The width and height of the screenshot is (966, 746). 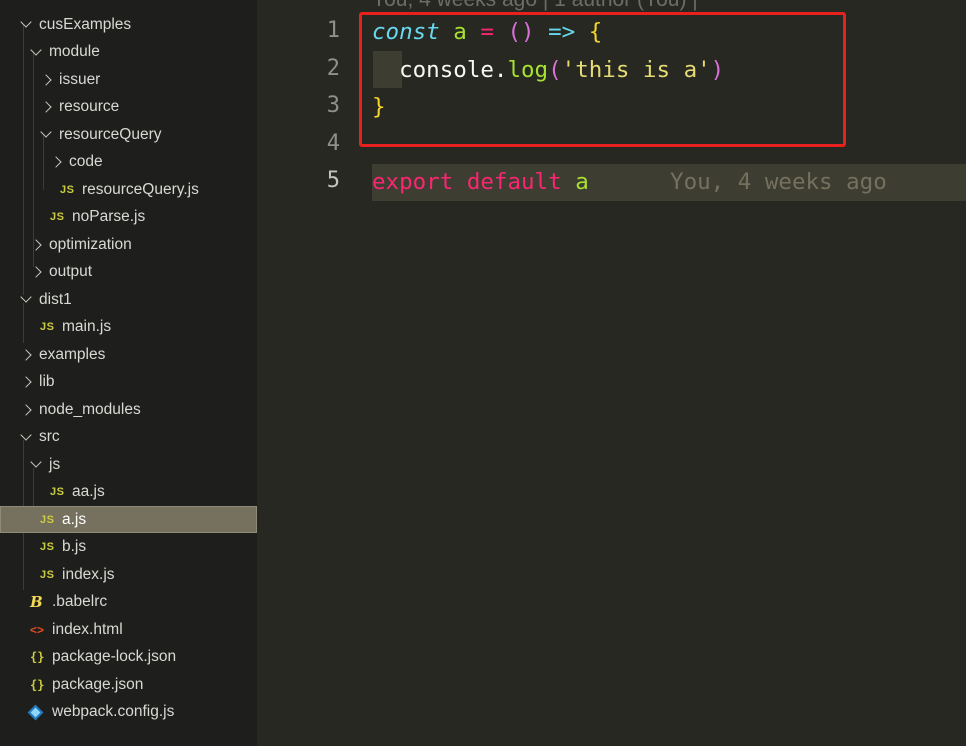 What do you see at coordinates (55, 299) in the screenshot?
I see `tree-item-label: dist1` at bounding box center [55, 299].